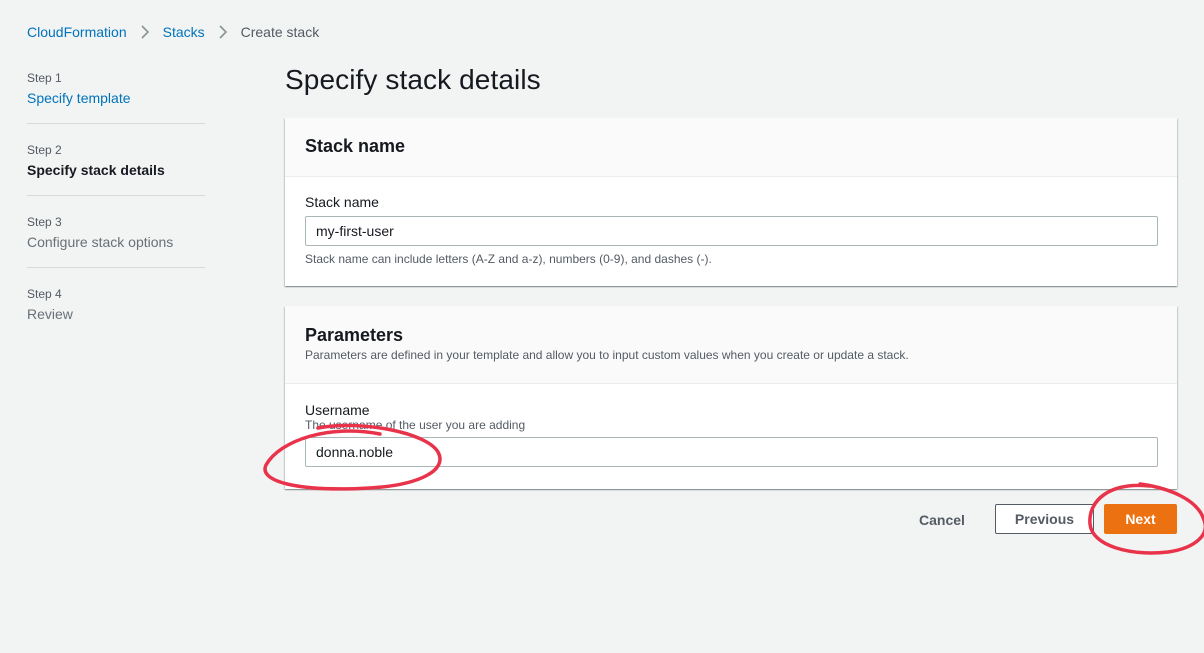 The width and height of the screenshot is (1204, 653). What do you see at coordinates (342, 202) in the screenshot?
I see `stack-name-label: Stack name` at bounding box center [342, 202].